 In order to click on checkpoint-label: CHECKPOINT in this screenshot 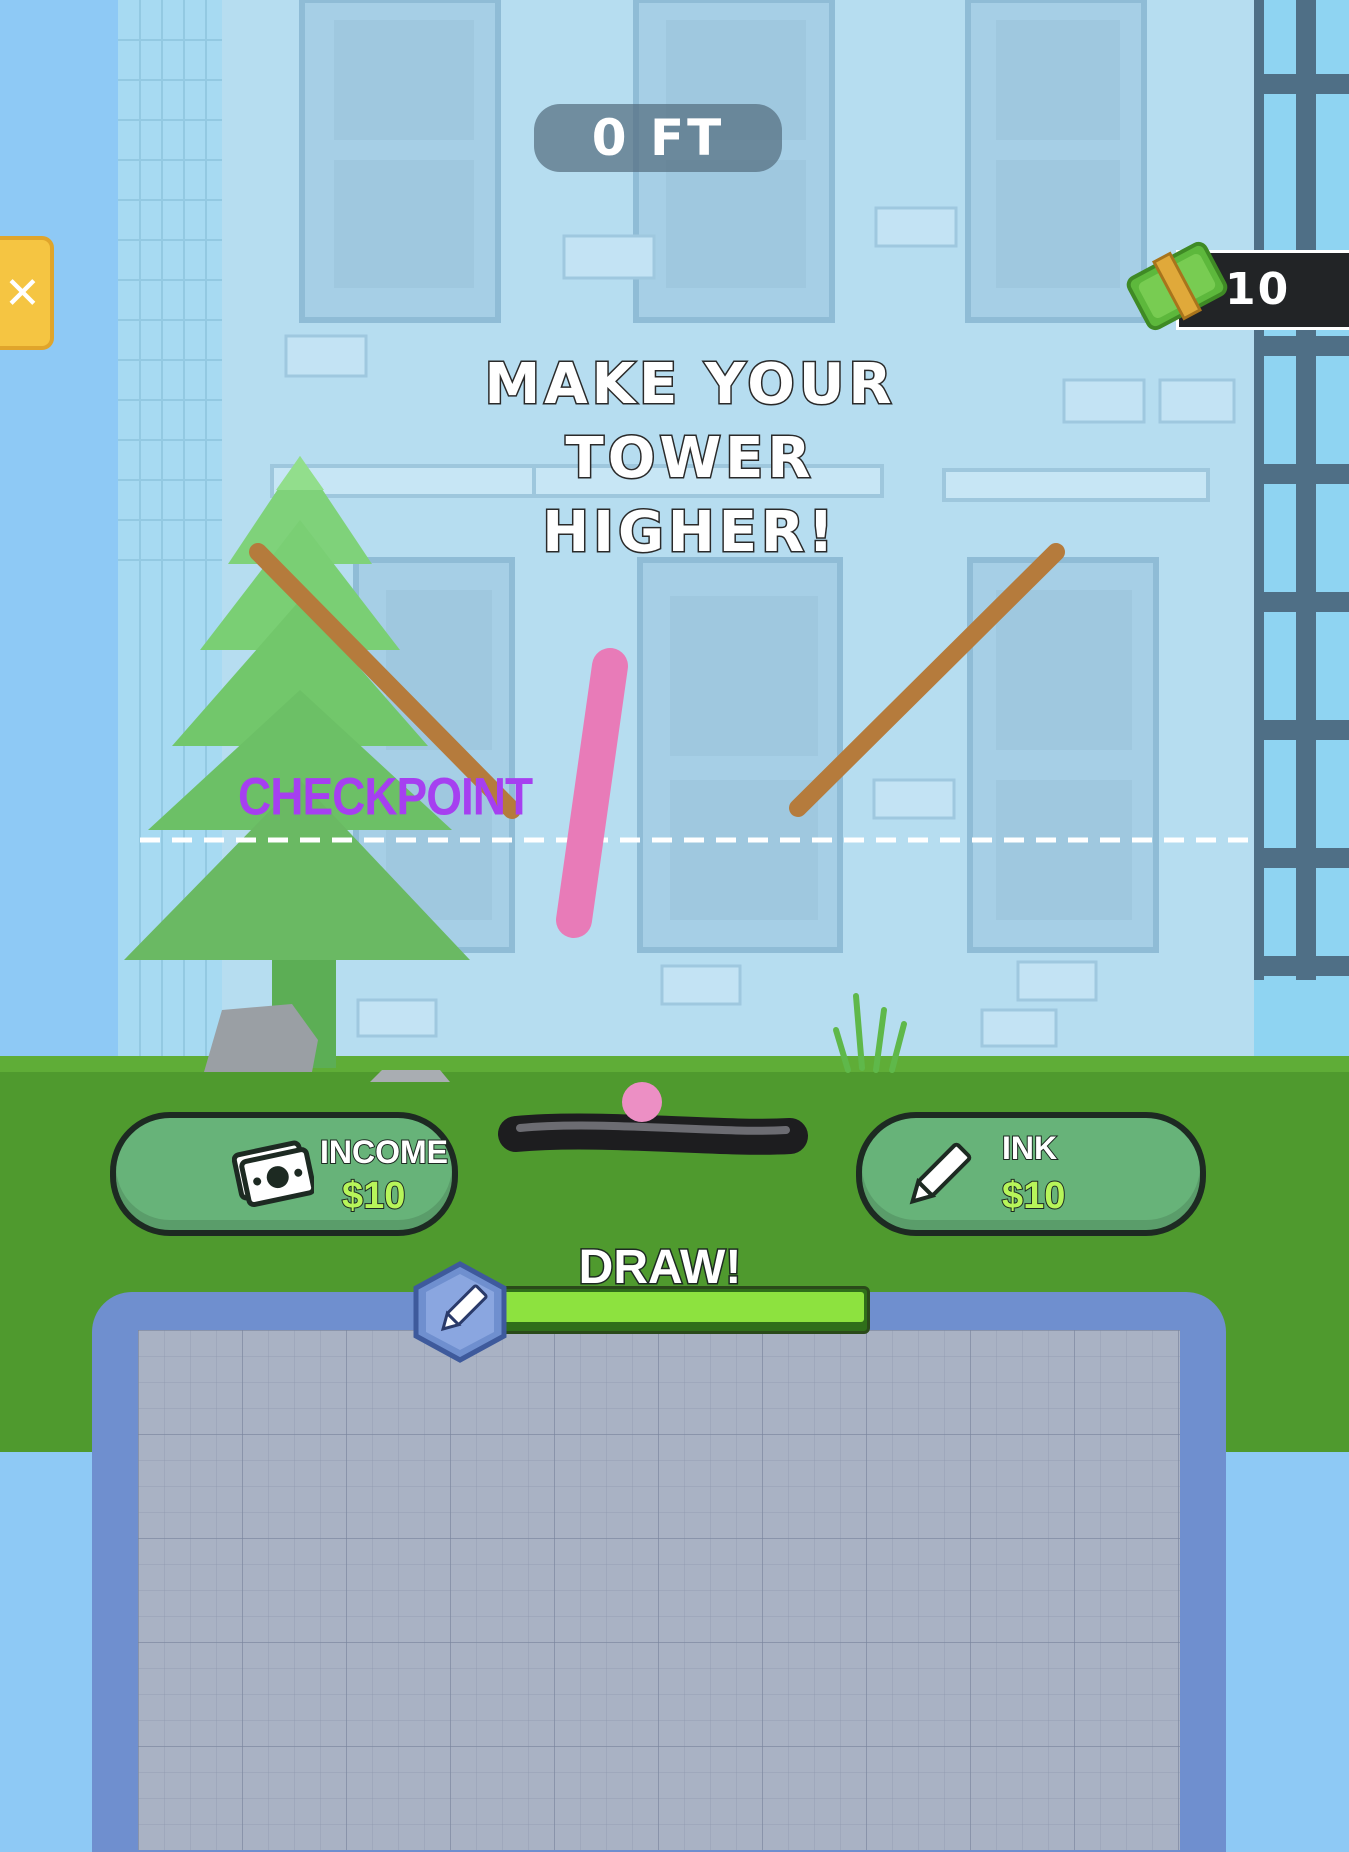, I will do `click(385, 796)`.